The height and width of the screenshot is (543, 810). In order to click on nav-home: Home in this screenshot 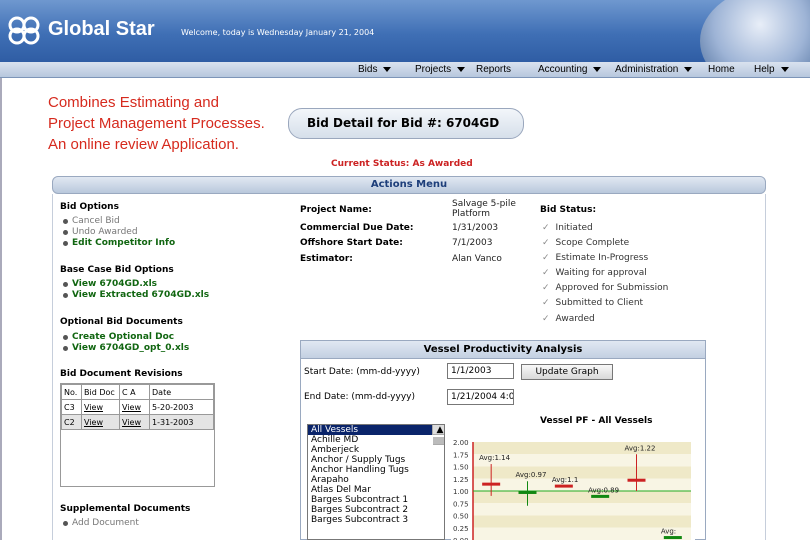, I will do `click(721, 69)`.